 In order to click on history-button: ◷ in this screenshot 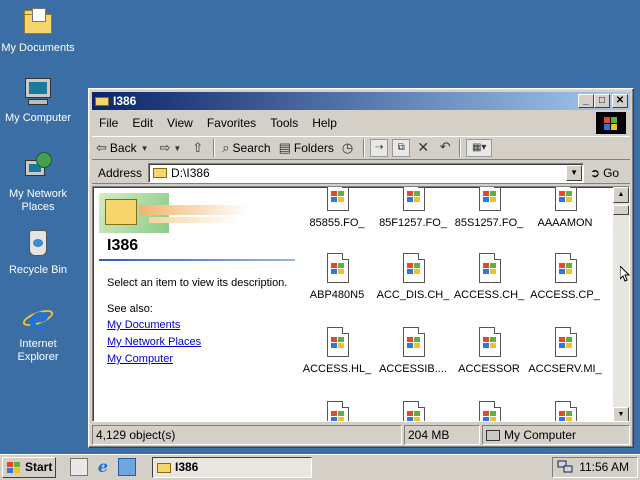, I will do `click(349, 148)`.